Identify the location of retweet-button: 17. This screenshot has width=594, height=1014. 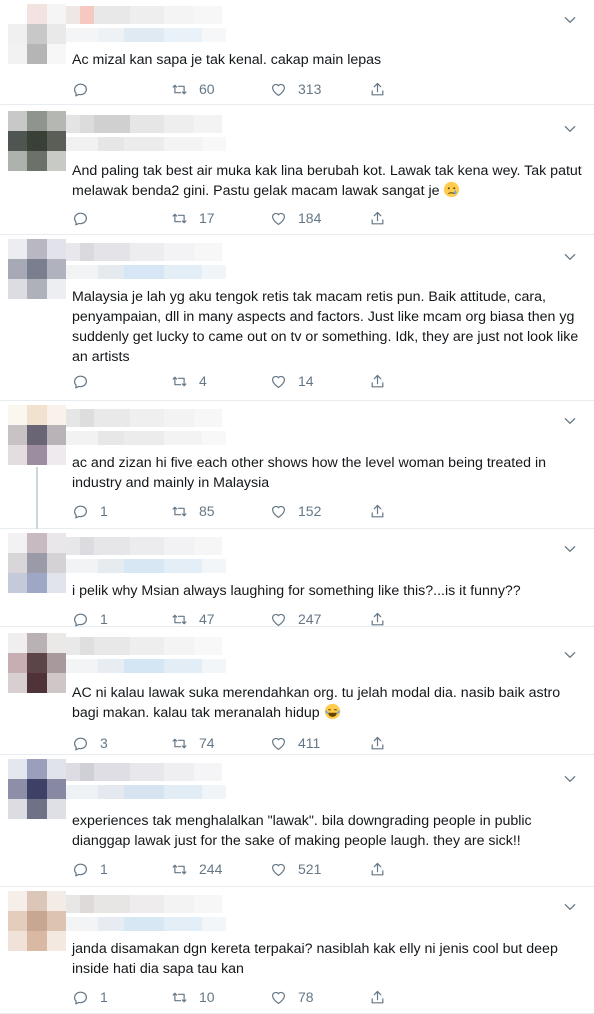
(193, 218).